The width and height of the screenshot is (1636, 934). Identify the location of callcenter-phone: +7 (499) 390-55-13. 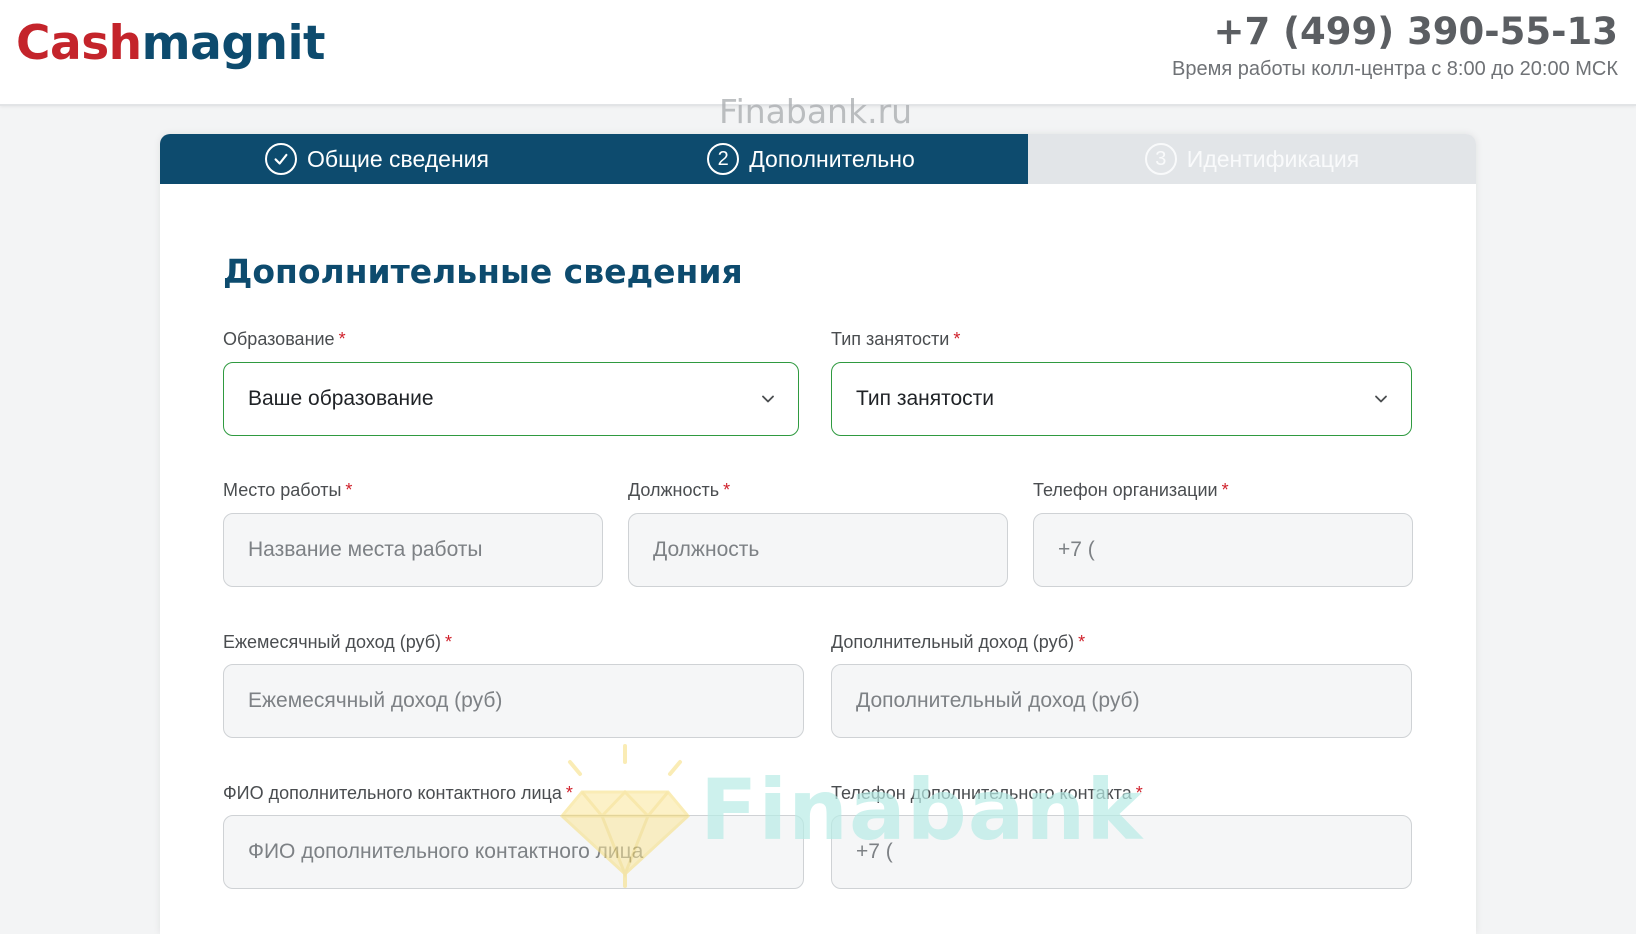
(1416, 32).